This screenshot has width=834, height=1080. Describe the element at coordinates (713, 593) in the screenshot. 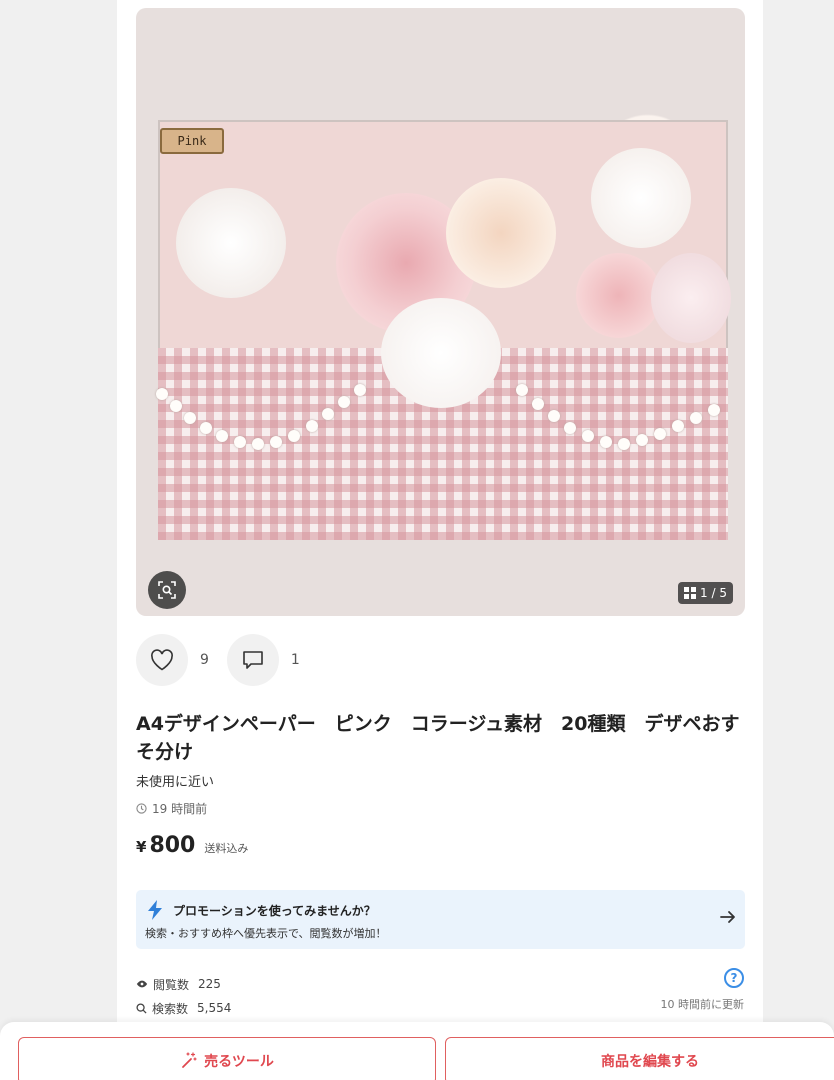

I see `image-counter-text: 1 / 5` at that location.